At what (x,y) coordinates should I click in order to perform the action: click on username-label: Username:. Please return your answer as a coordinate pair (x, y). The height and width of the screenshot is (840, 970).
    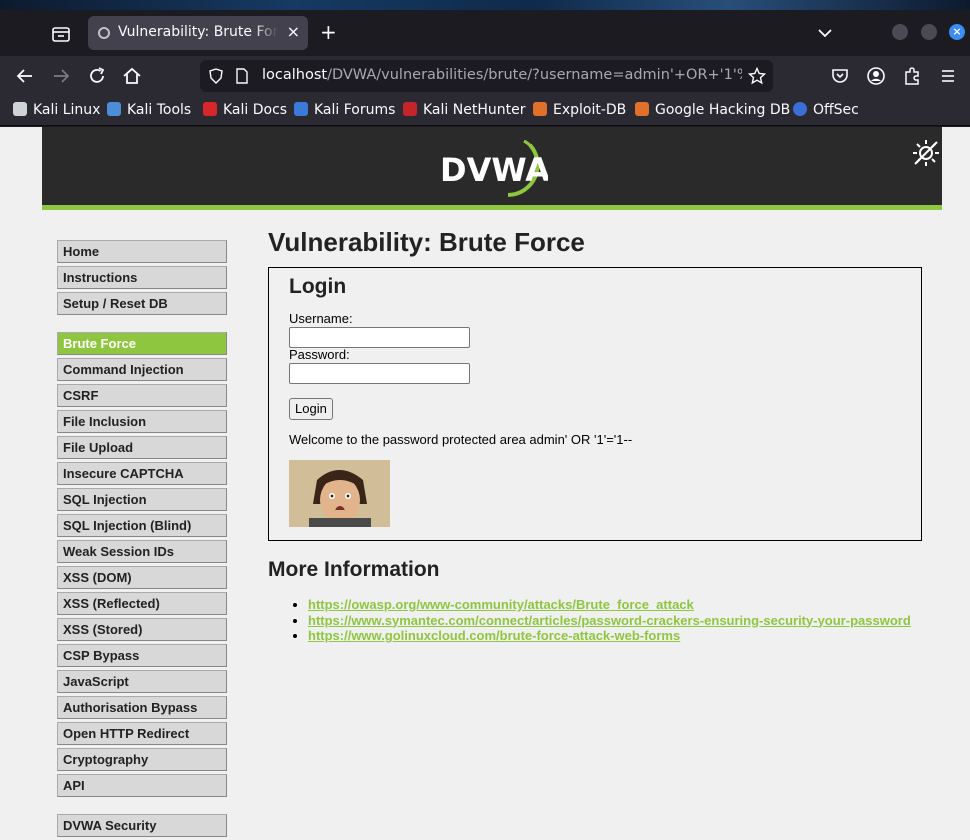
    Looking at the image, I should click on (321, 318).